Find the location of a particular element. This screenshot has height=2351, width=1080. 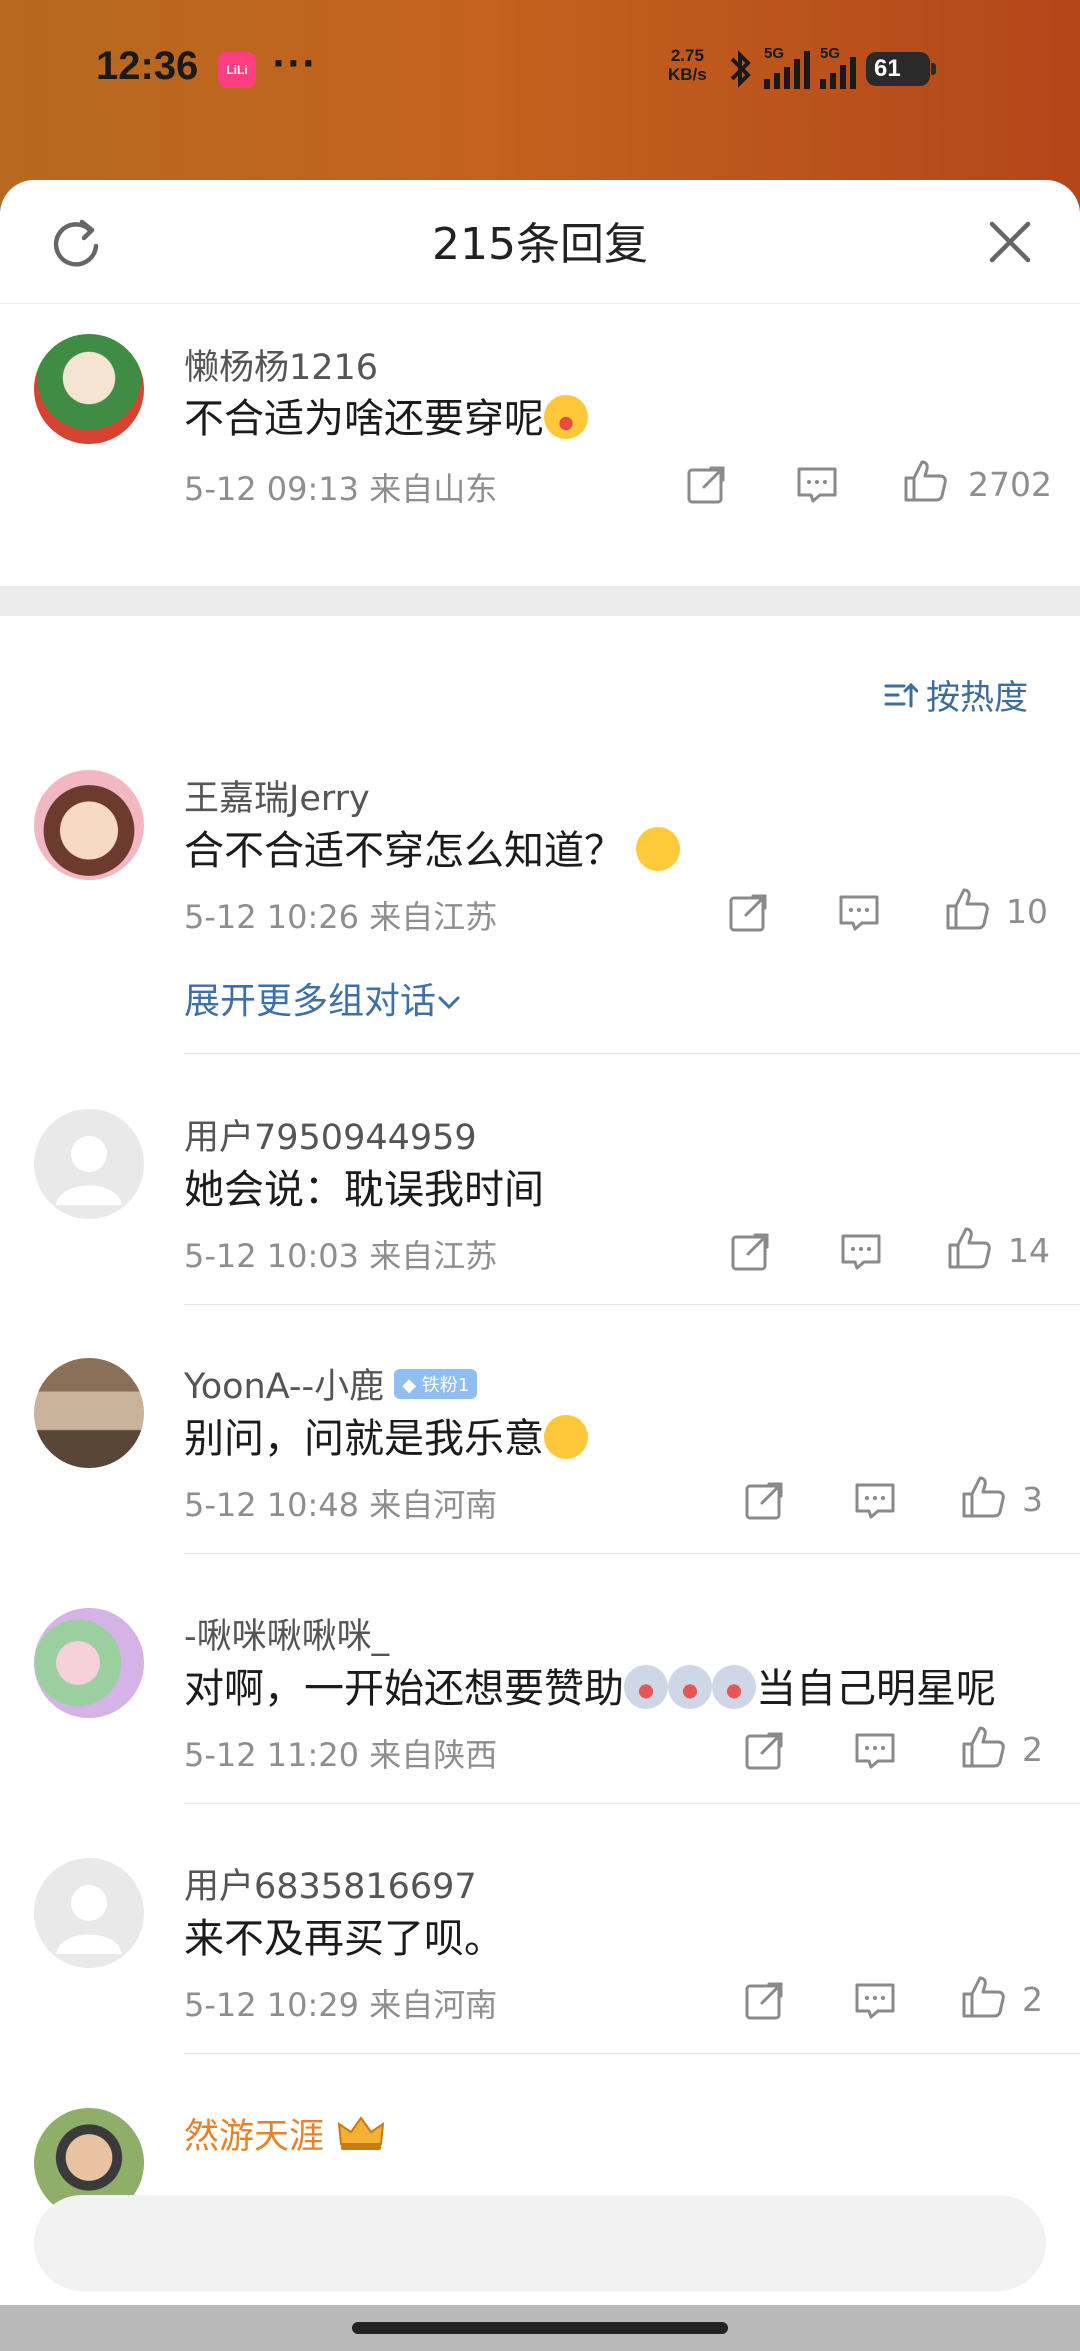

comment-meta: 5-12 11:20 来自陕西 is located at coordinates (341, 1755).